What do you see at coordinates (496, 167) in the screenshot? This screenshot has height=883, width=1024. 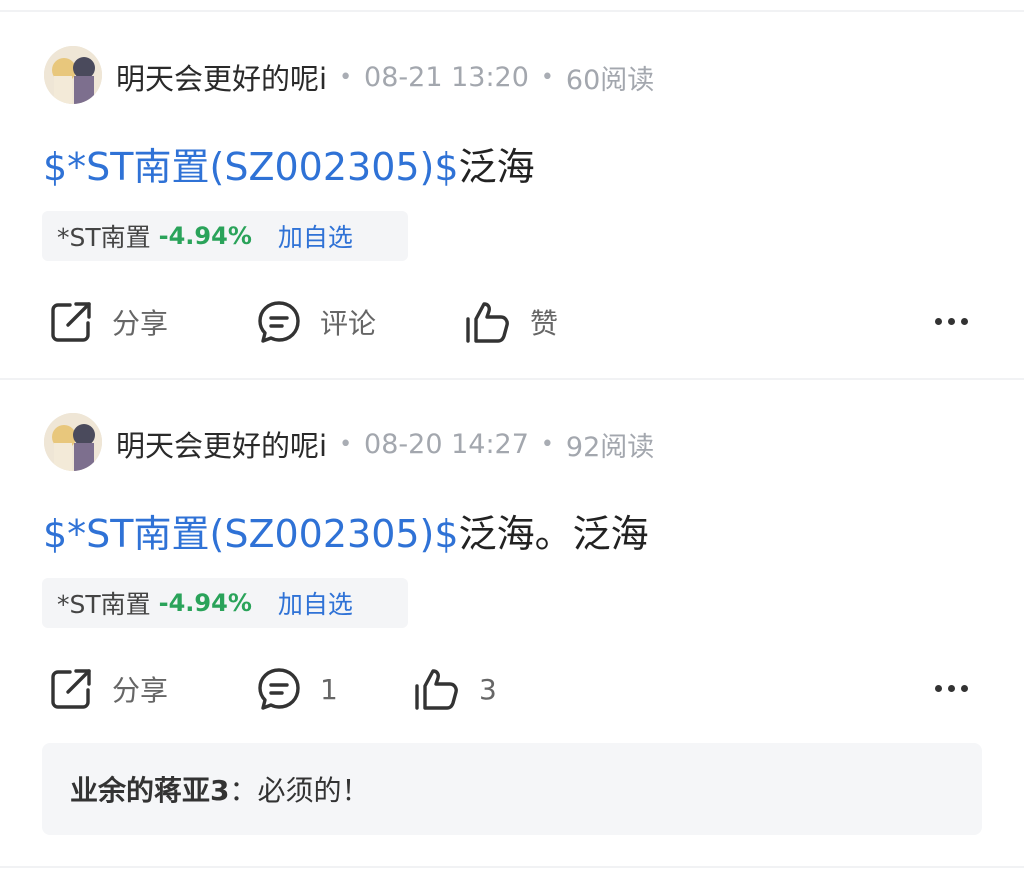 I see `post-text: 泛海` at bounding box center [496, 167].